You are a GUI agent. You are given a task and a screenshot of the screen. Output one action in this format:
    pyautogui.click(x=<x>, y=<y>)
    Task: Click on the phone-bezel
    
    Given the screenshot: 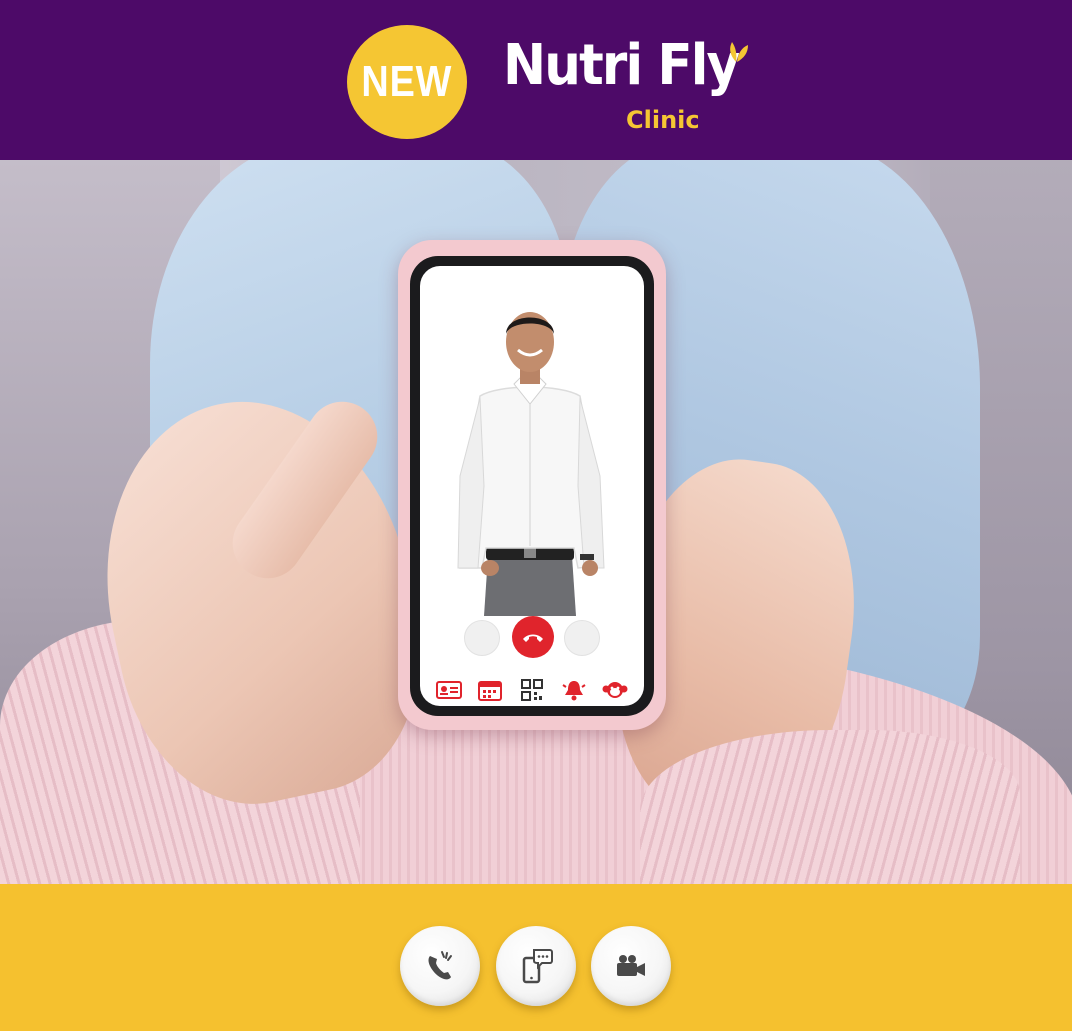 What is the action you would take?
    pyautogui.click(x=532, y=486)
    